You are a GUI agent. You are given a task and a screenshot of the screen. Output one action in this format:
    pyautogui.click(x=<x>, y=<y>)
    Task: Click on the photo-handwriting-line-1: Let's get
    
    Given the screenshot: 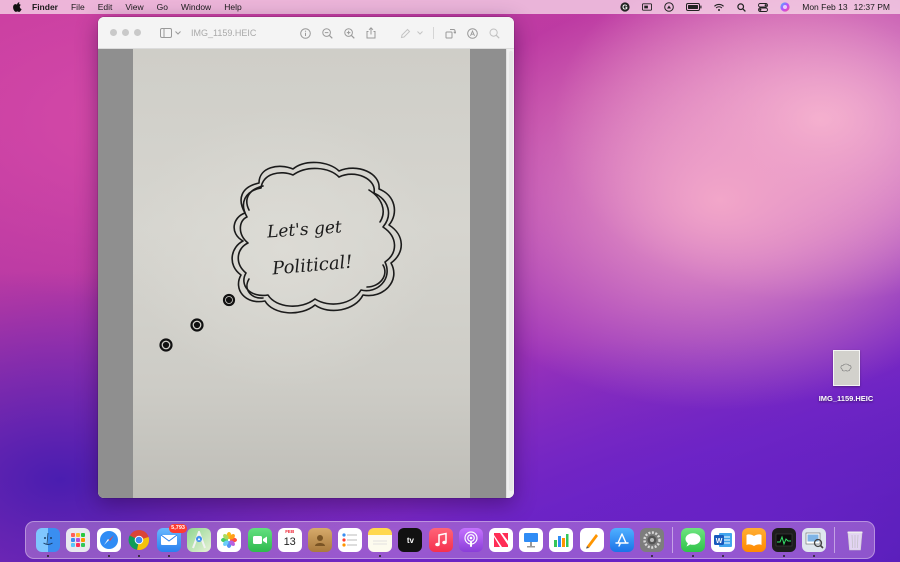 What is the action you would take?
    pyautogui.click(x=303, y=229)
    